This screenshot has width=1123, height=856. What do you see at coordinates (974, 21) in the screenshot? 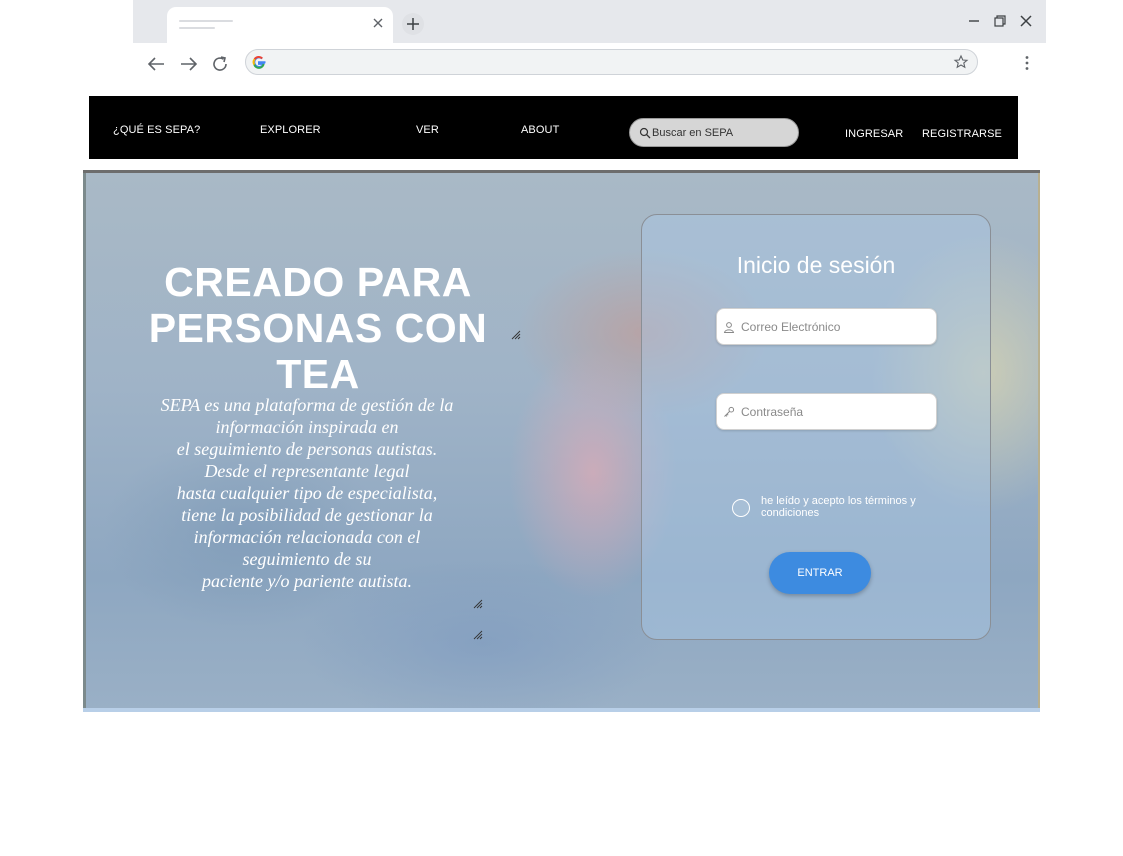
I see `minimize-icon` at bounding box center [974, 21].